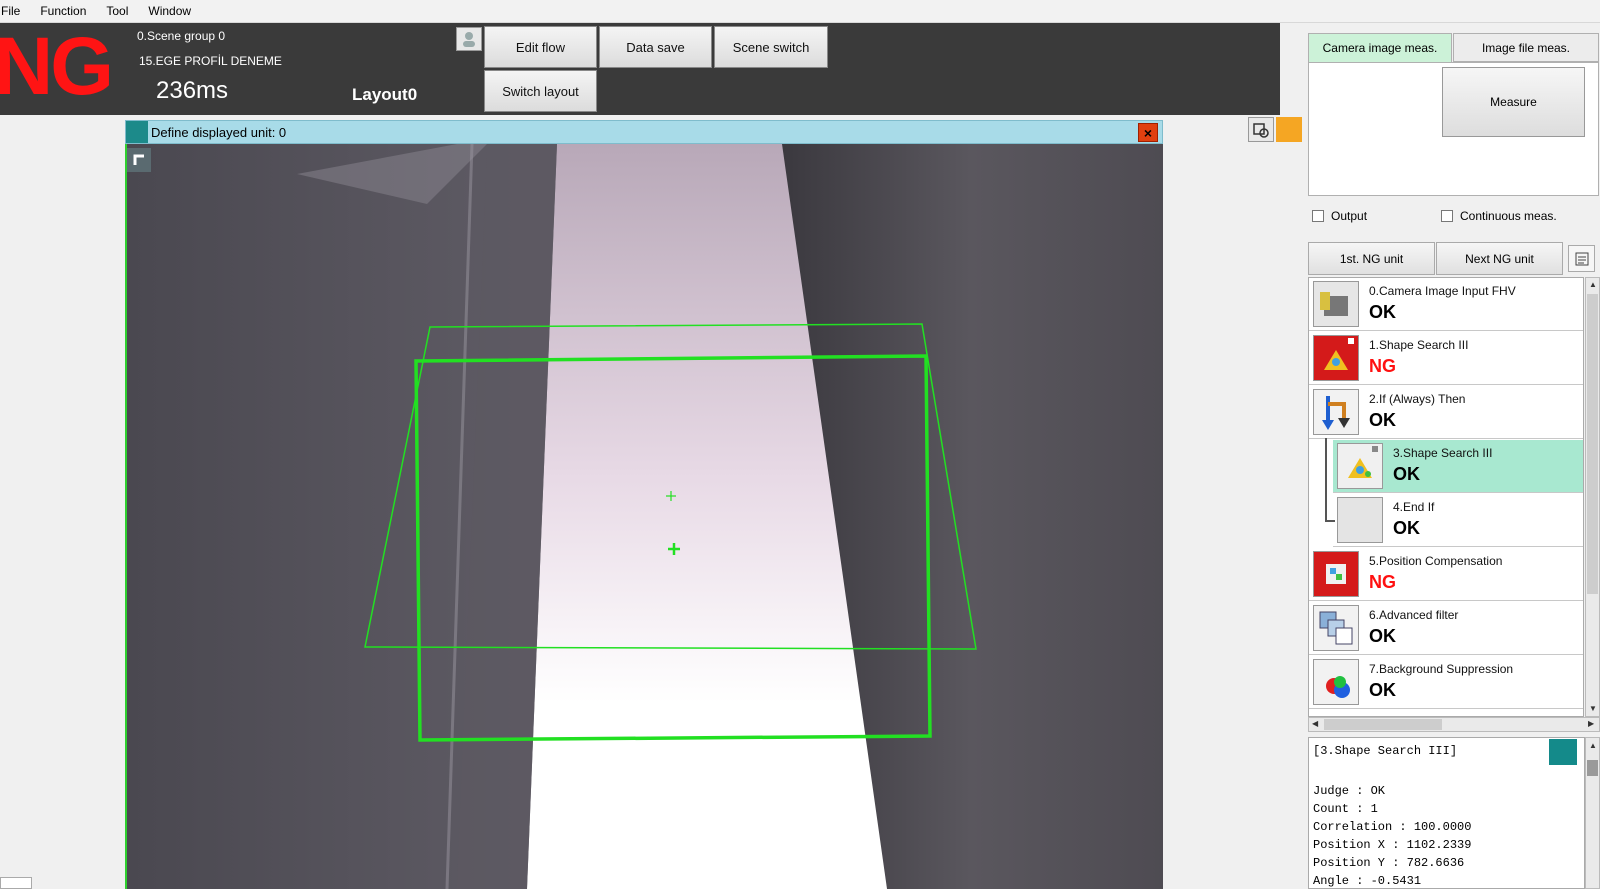 The width and height of the screenshot is (1600, 889). Describe the element at coordinates (1315, 723) in the screenshot. I see `scroll-left-icon: ◀` at that location.